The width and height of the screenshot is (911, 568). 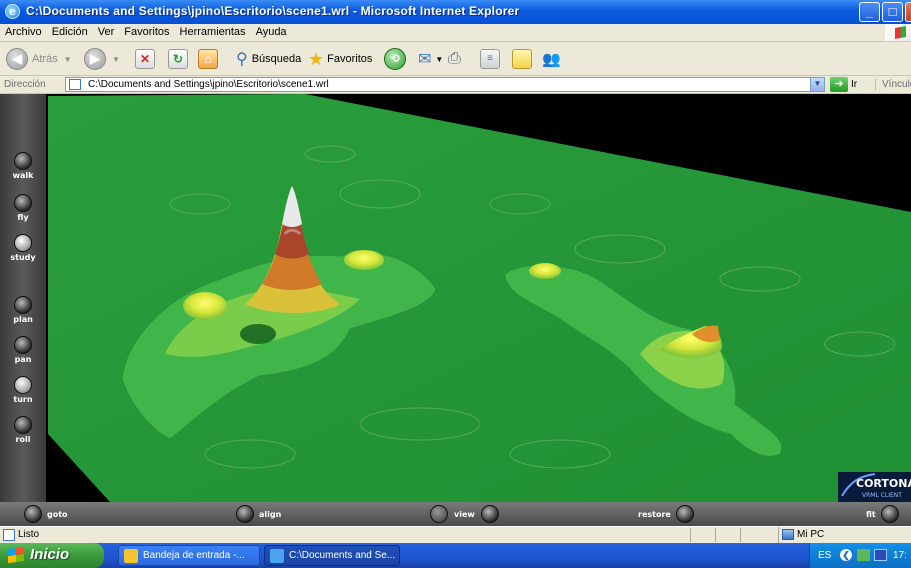 What do you see at coordinates (23, 390) in the screenshot?
I see `turn-button: turn` at bounding box center [23, 390].